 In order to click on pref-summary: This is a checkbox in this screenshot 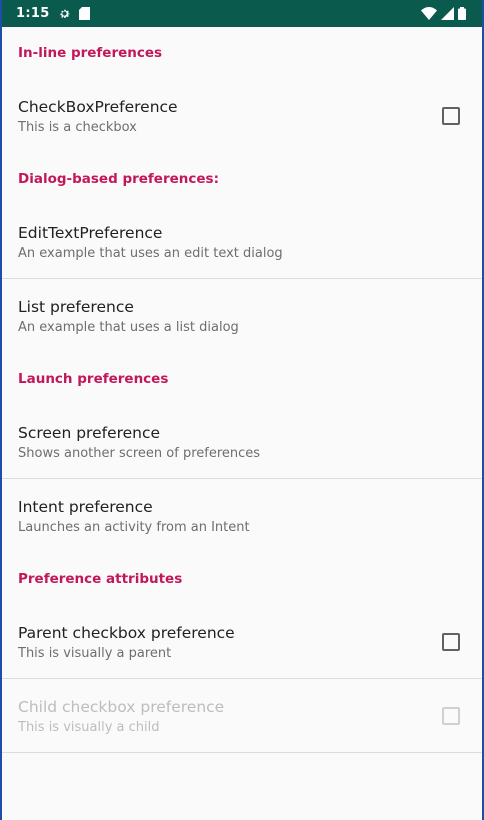, I will do `click(77, 127)`.